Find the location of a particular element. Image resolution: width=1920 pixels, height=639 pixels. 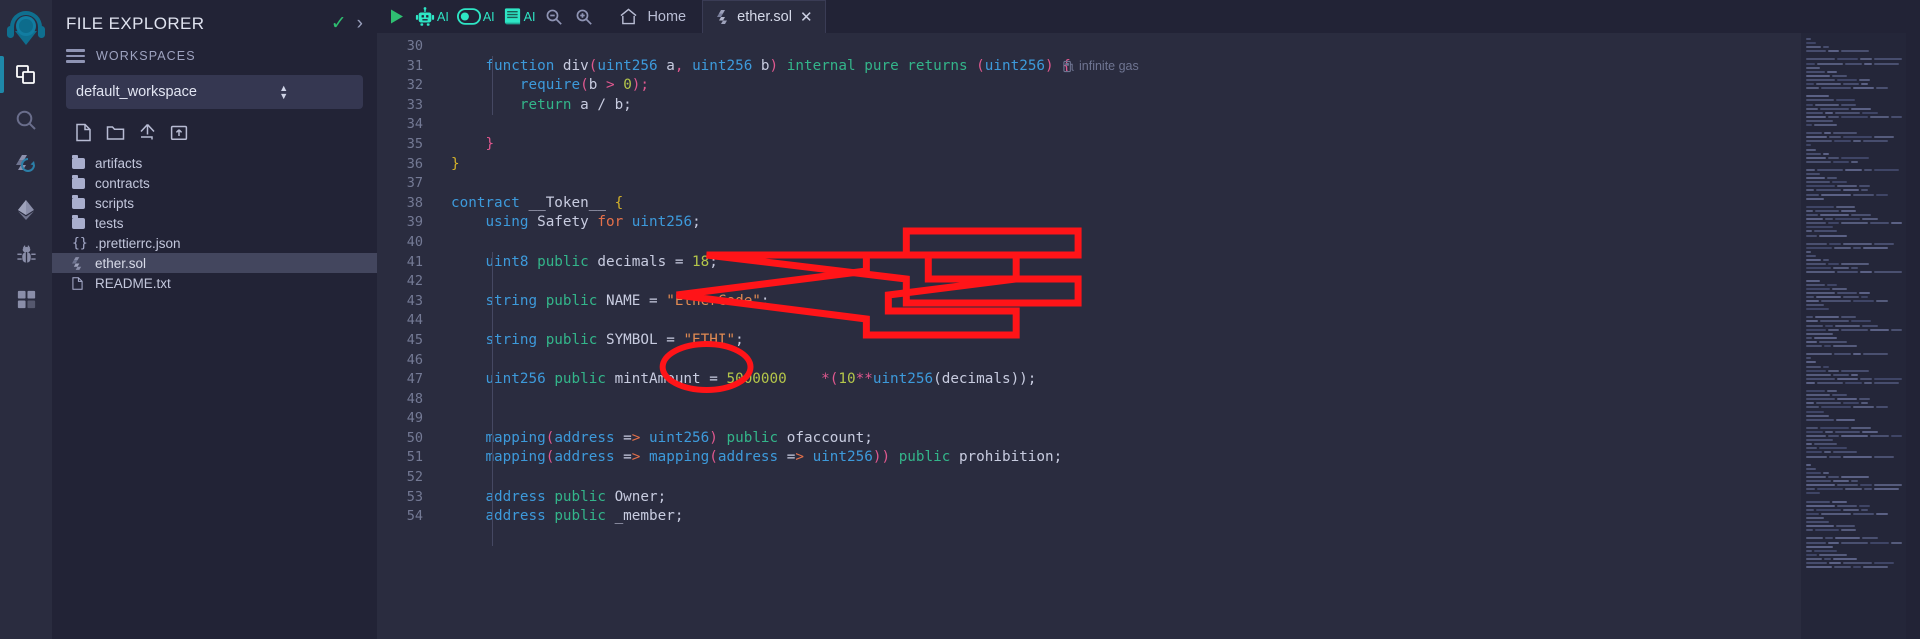

sidebar-item-search is located at coordinates (26, 119).